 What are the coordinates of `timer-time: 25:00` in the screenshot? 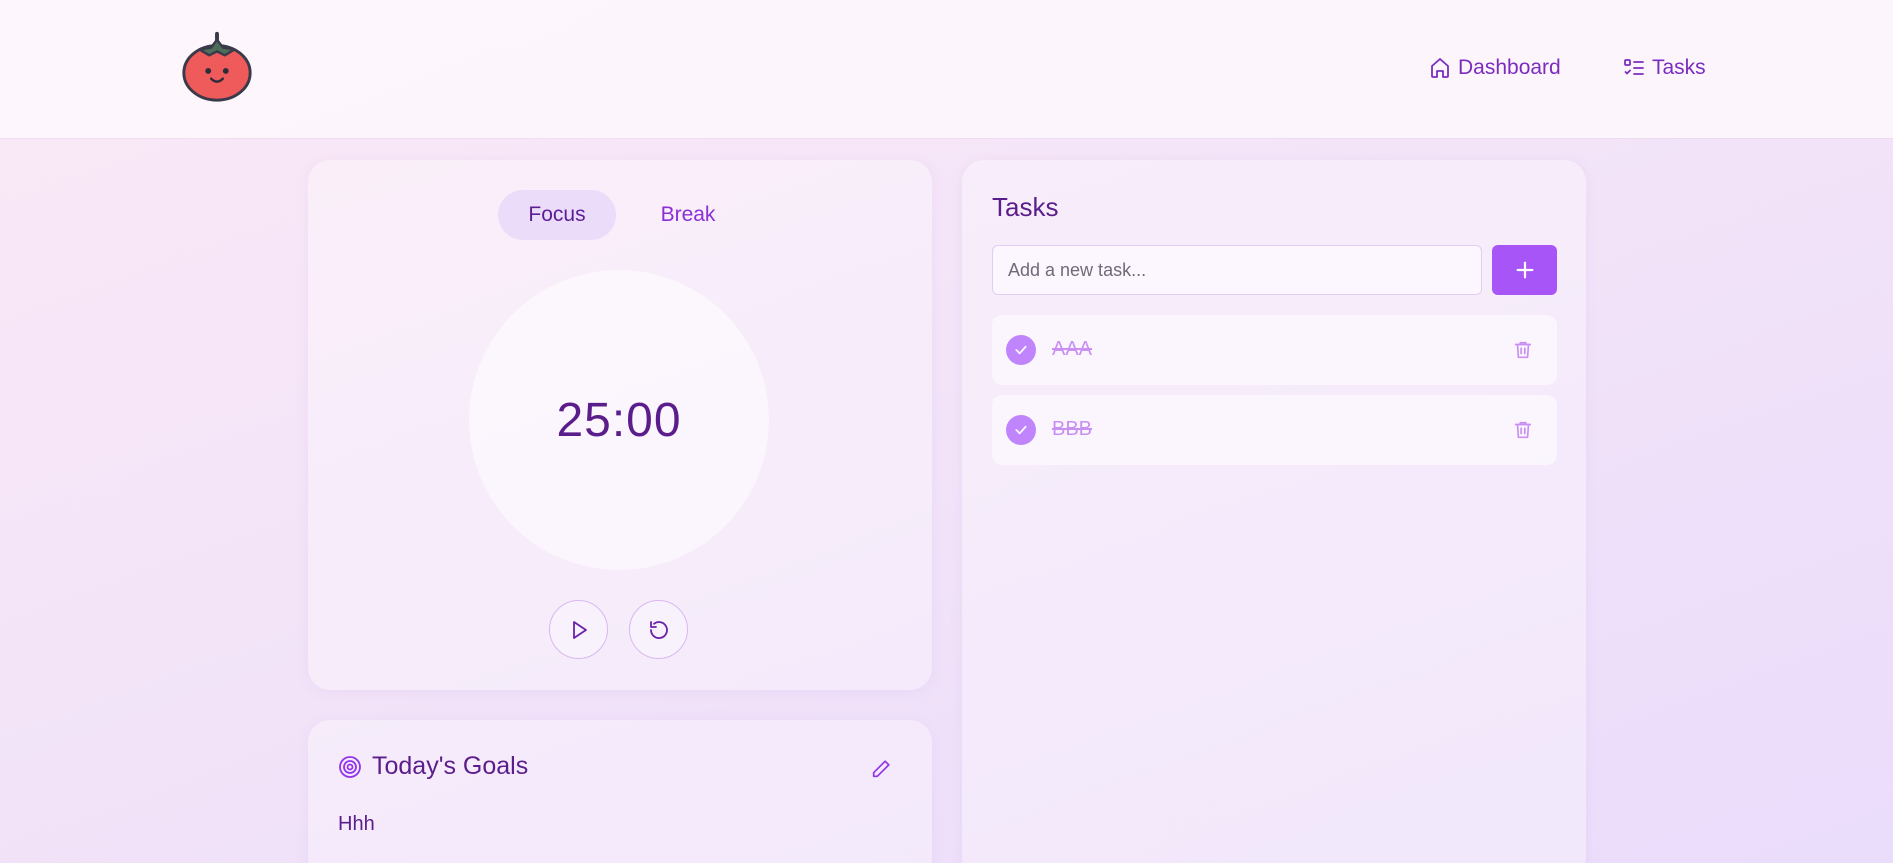 It's located at (619, 420).